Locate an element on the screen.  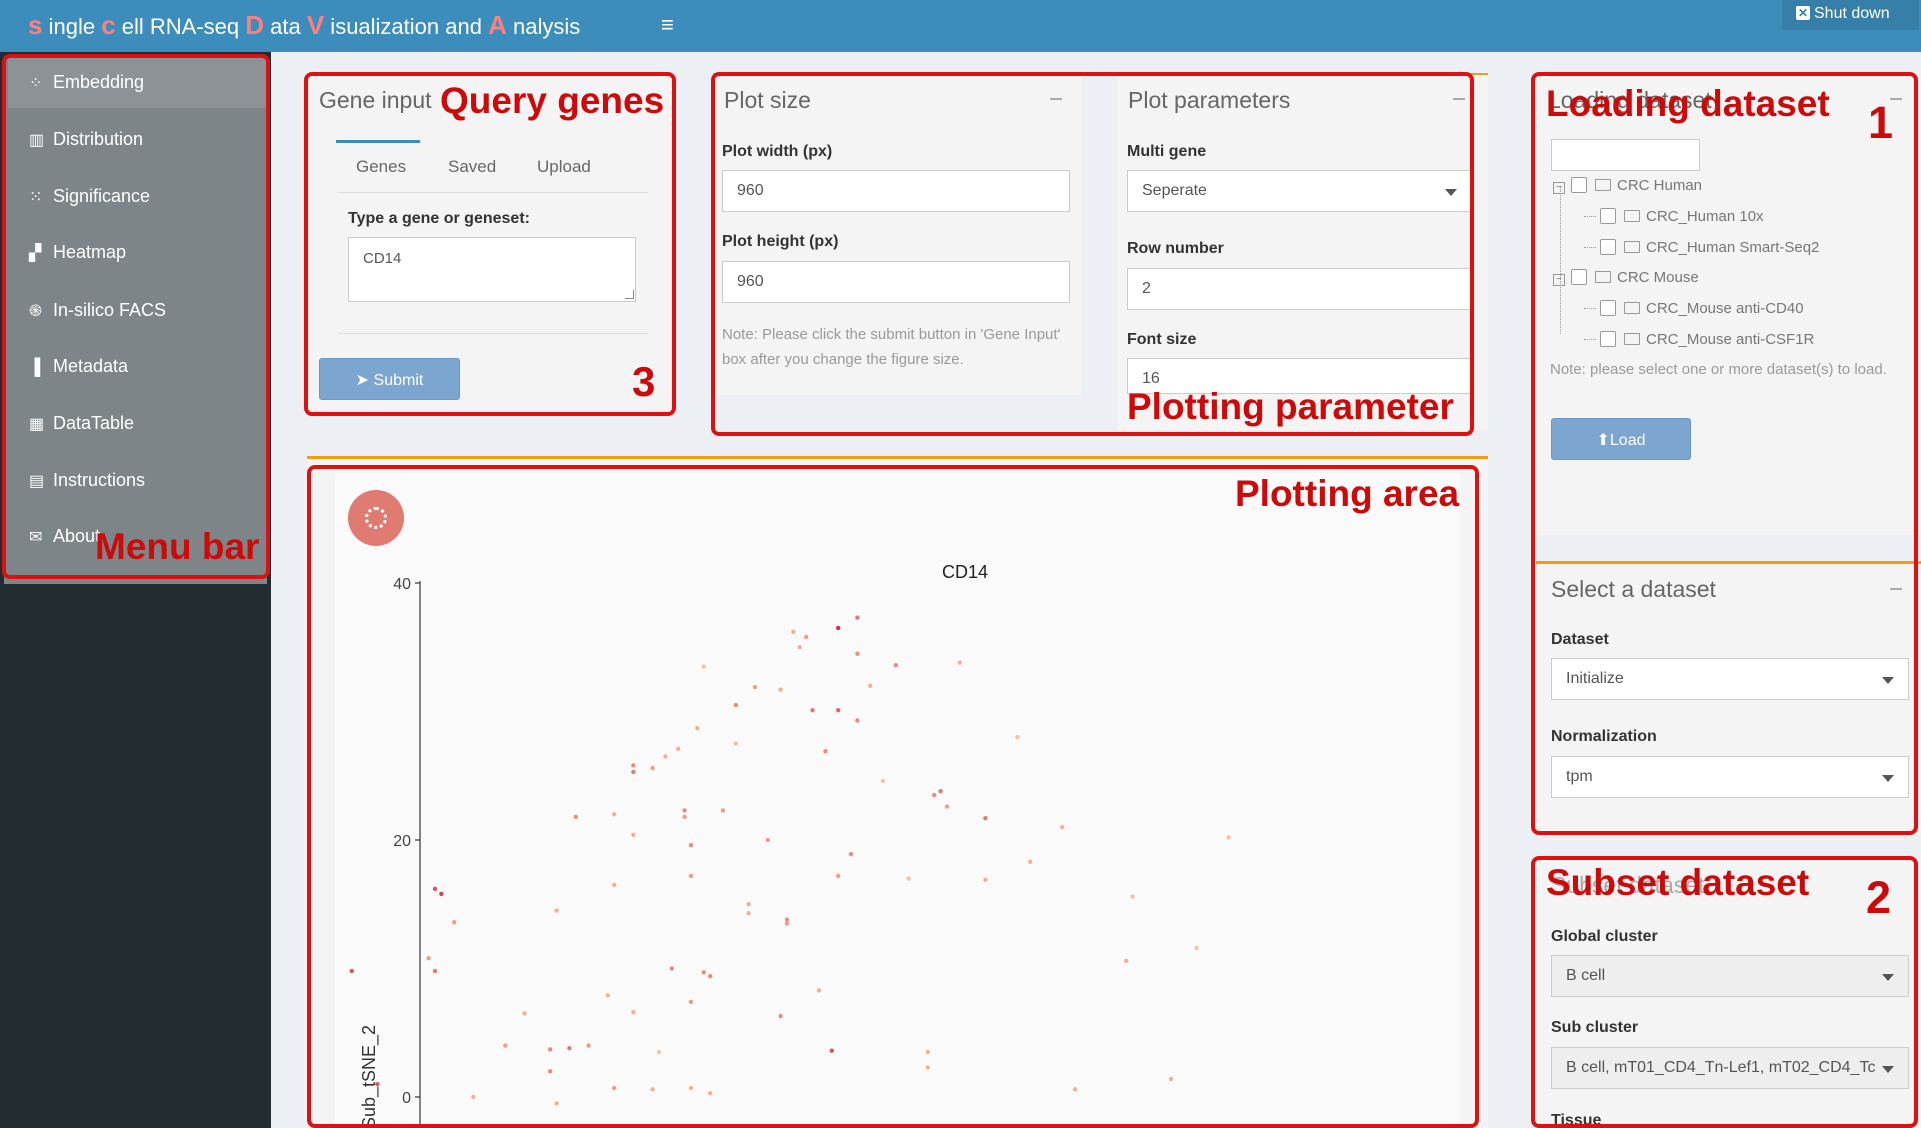
annotation-menu-bar: Menu bar is located at coordinates (177, 546).